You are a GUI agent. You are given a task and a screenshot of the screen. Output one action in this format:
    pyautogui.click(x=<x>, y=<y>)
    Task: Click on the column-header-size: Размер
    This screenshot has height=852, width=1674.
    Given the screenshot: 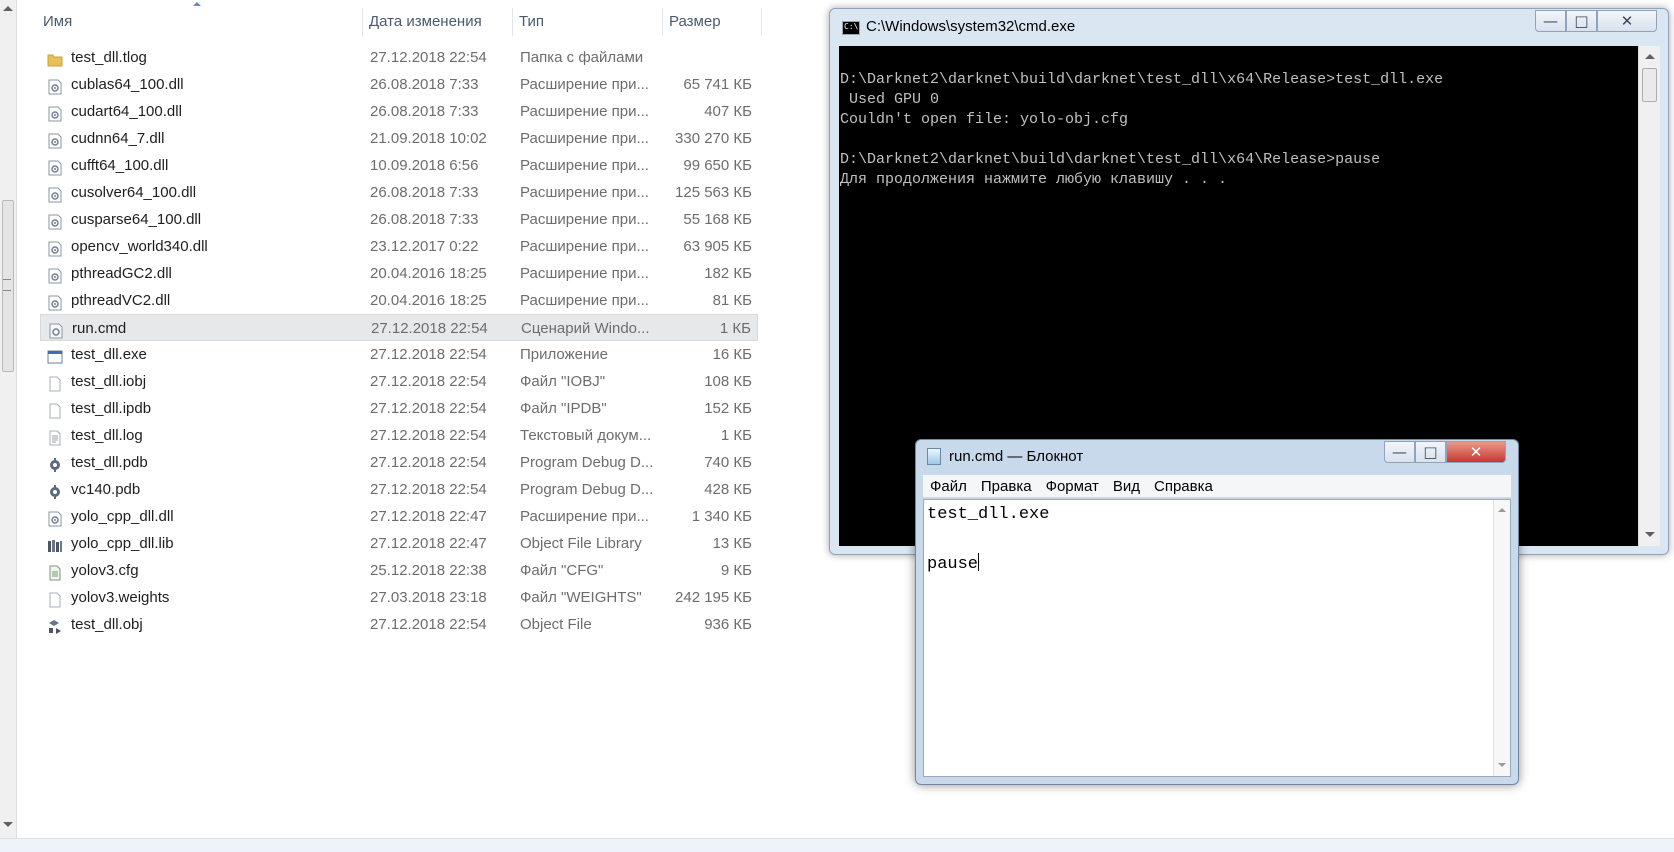 What is the action you would take?
    pyautogui.click(x=712, y=22)
    